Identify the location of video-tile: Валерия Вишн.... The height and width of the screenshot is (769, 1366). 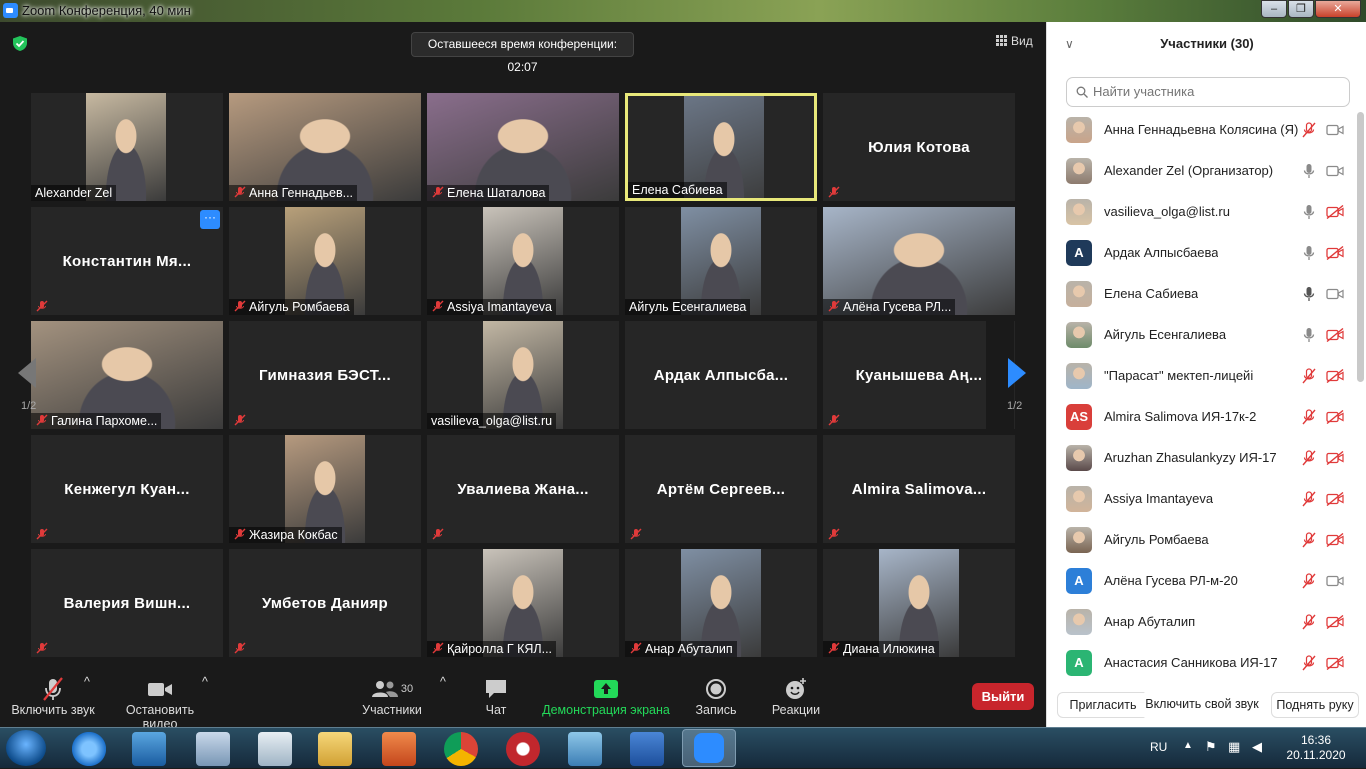
(127, 603).